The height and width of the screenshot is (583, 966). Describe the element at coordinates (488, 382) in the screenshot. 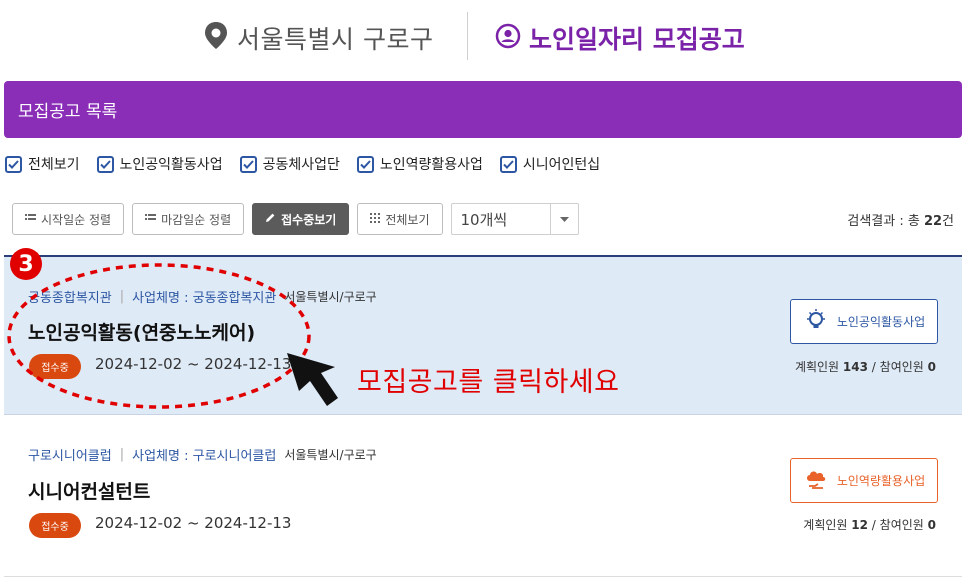

I see `instruction-text: 모집공고를 클릭하세요` at that location.